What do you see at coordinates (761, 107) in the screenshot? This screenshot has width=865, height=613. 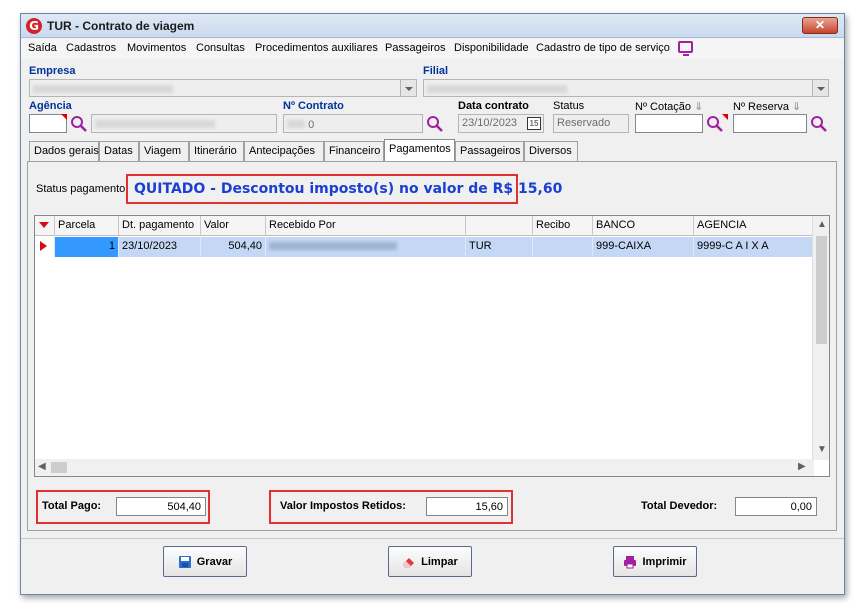 I see `reserva-label-text: Nº Reserva` at bounding box center [761, 107].